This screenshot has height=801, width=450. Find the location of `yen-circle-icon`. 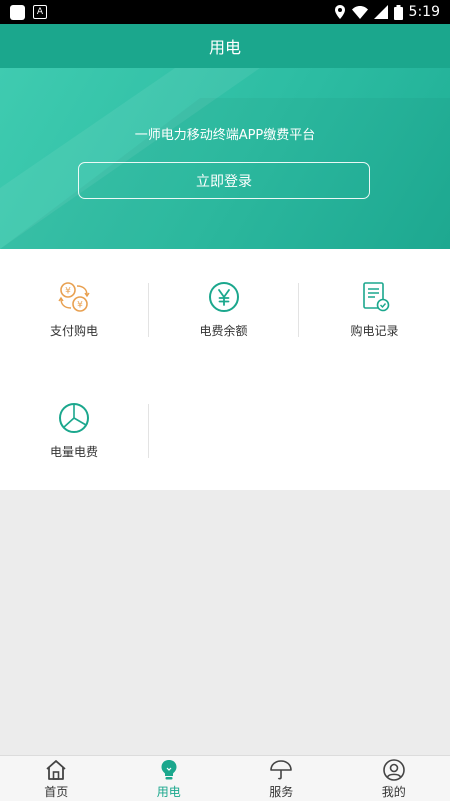

yen-circle-icon is located at coordinates (224, 297).